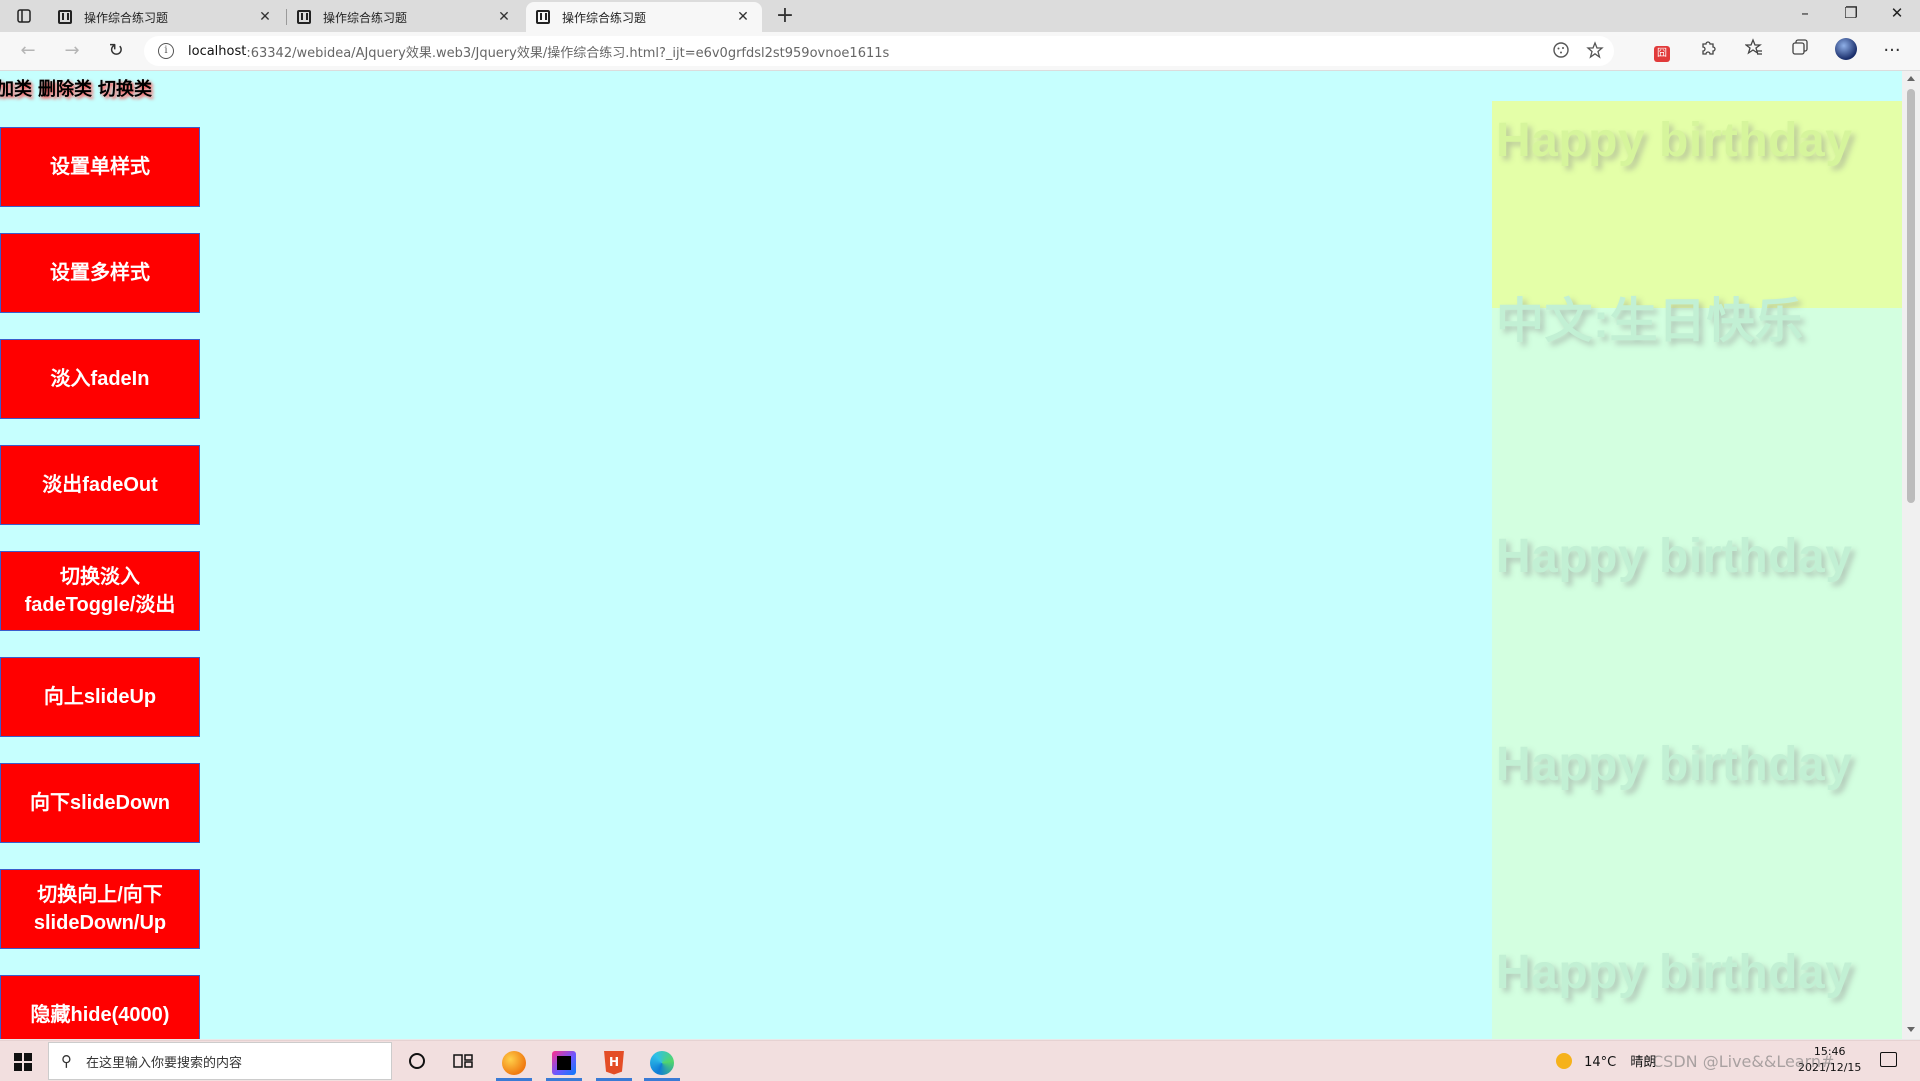 Image resolution: width=1920 pixels, height=1081 pixels. What do you see at coordinates (28, 51) in the screenshot?
I see `back-button: ←` at bounding box center [28, 51].